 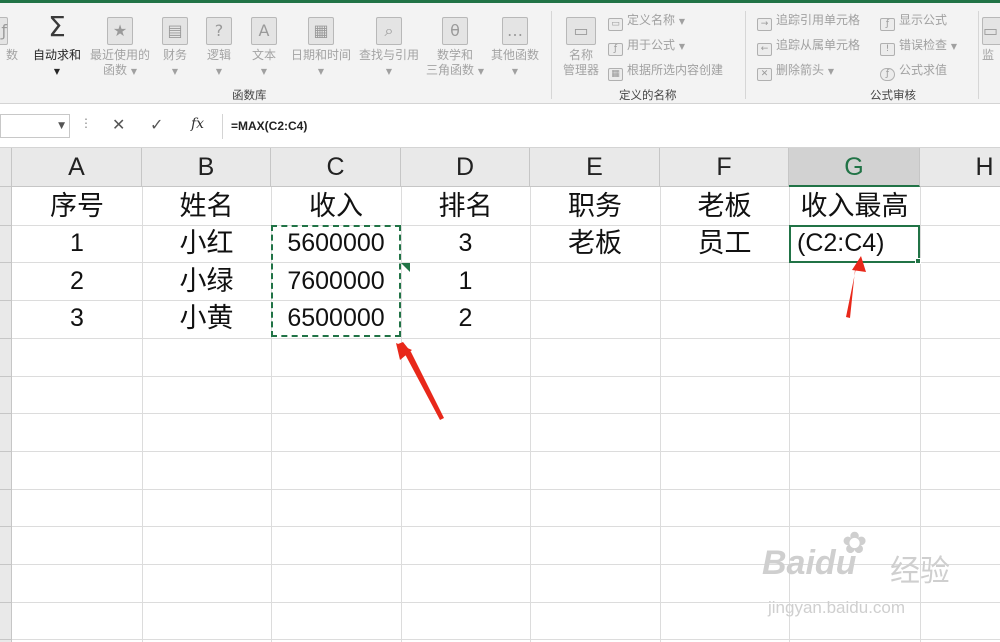 I want to click on drag-handle-icon: ⋮, so click(x=86, y=123).